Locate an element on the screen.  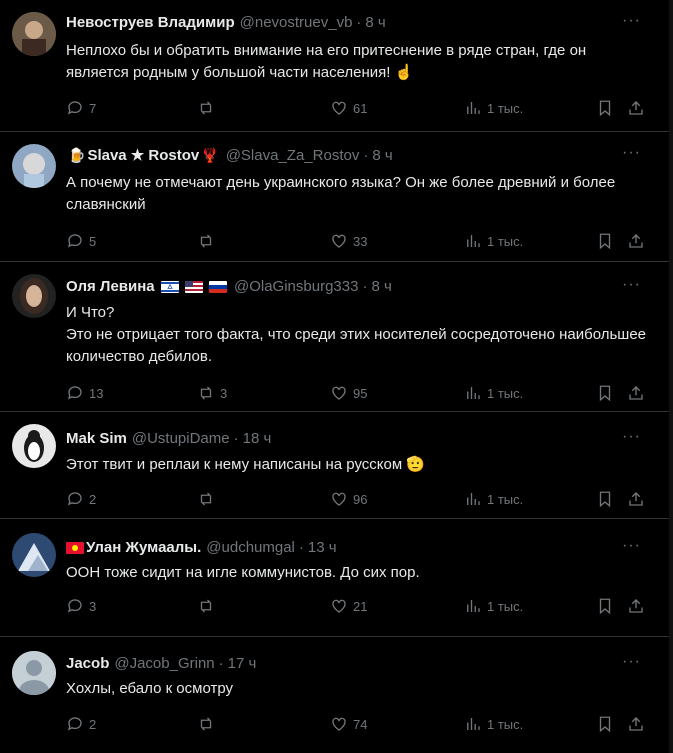
like-button: 21 is located at coordinates (348, 606).